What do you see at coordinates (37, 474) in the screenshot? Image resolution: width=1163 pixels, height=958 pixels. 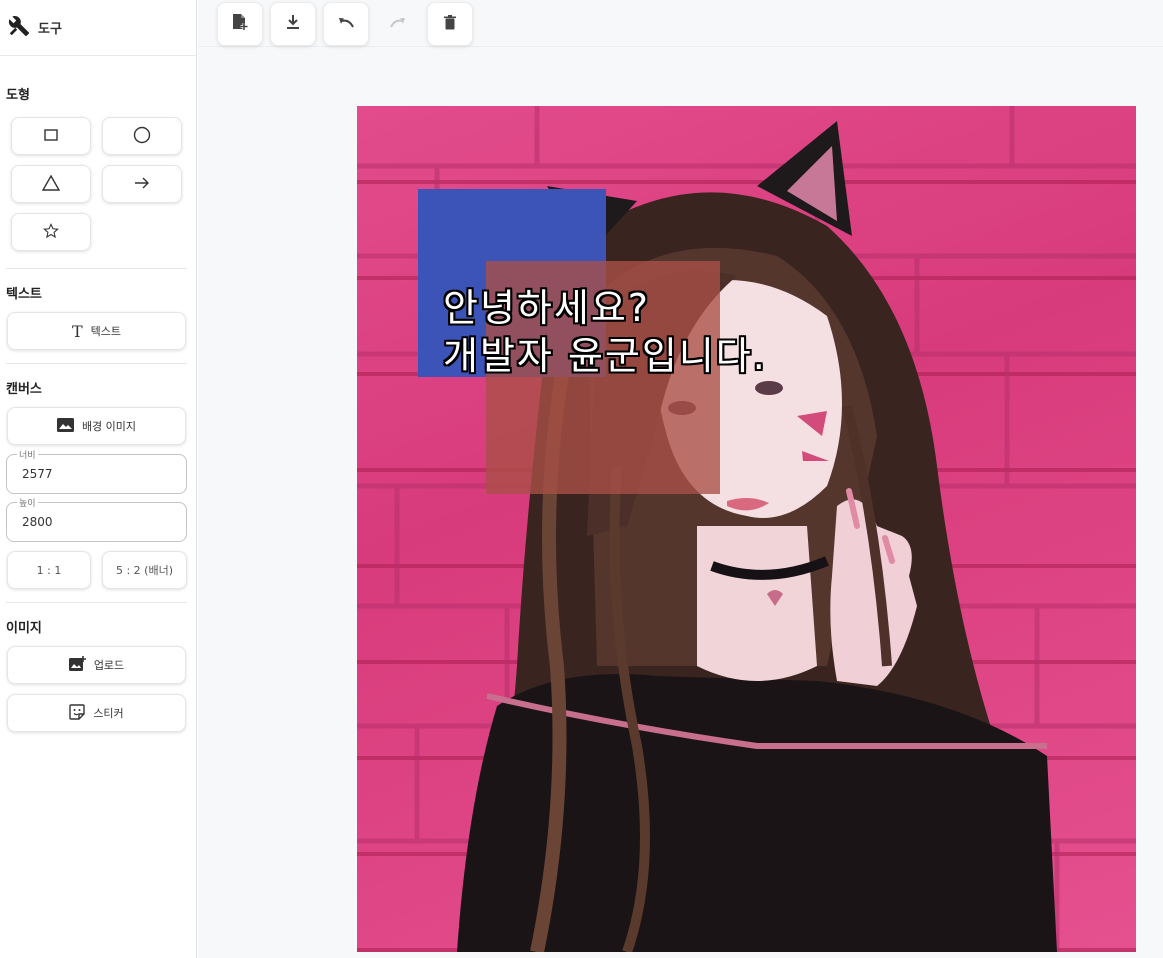 I see `width-field-value: 2577` at bounding box center [37, 474].